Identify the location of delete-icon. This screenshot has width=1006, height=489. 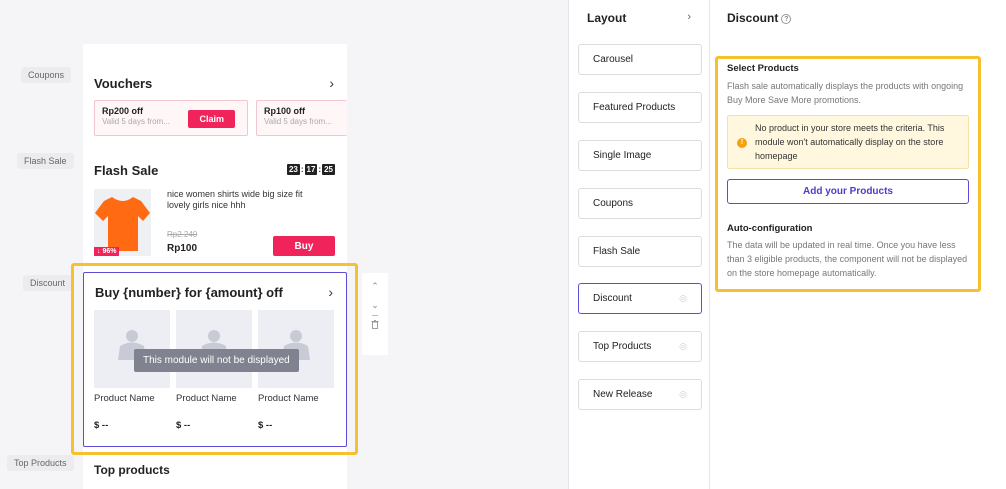
(375, 324).